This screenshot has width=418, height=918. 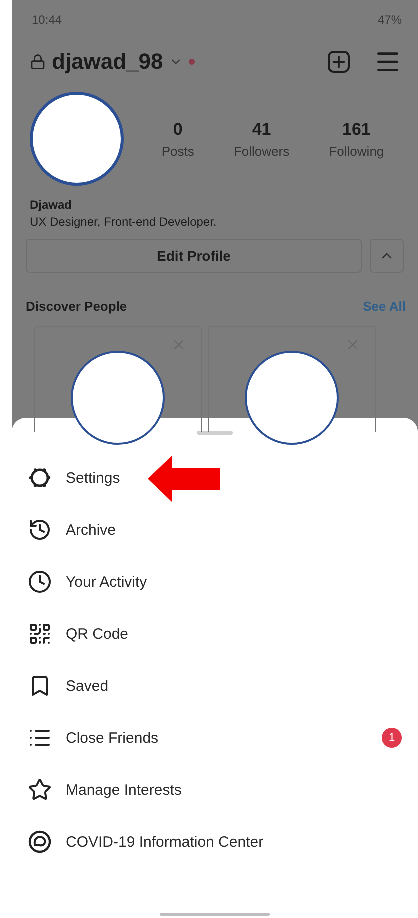 I want to click on menu-item: Archive, so click(x=91, y=530).